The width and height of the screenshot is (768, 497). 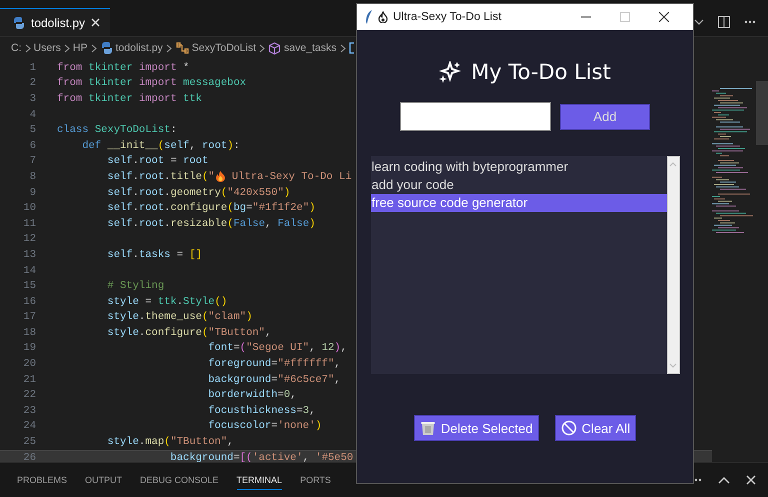 I want to click on panel-tab: PROBLEMS, so click(x=42, y=480).